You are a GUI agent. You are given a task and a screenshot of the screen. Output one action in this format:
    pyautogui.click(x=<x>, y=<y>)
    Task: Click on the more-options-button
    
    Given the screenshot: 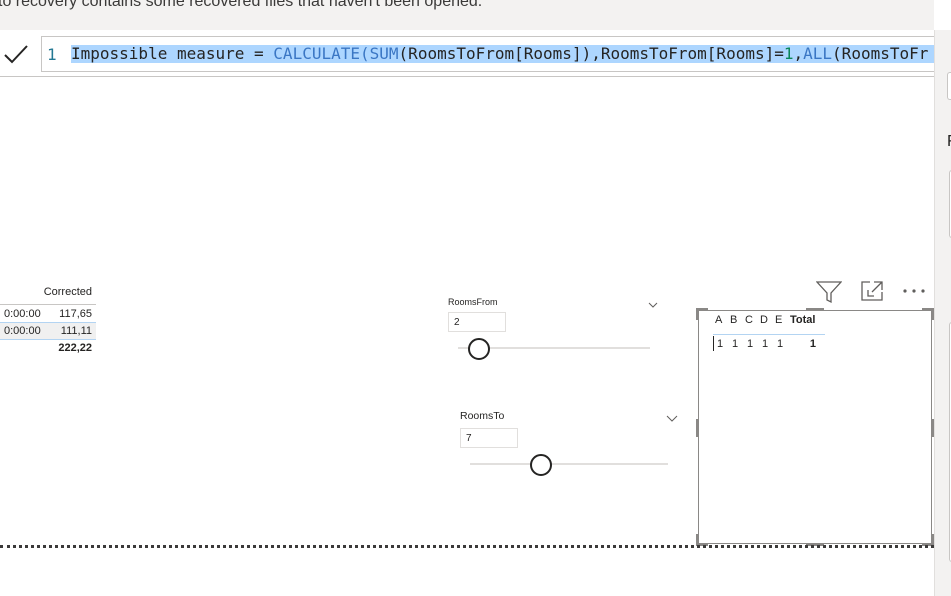 What is the action you would take?
    pyautogui.click(x=915, y=293)
    